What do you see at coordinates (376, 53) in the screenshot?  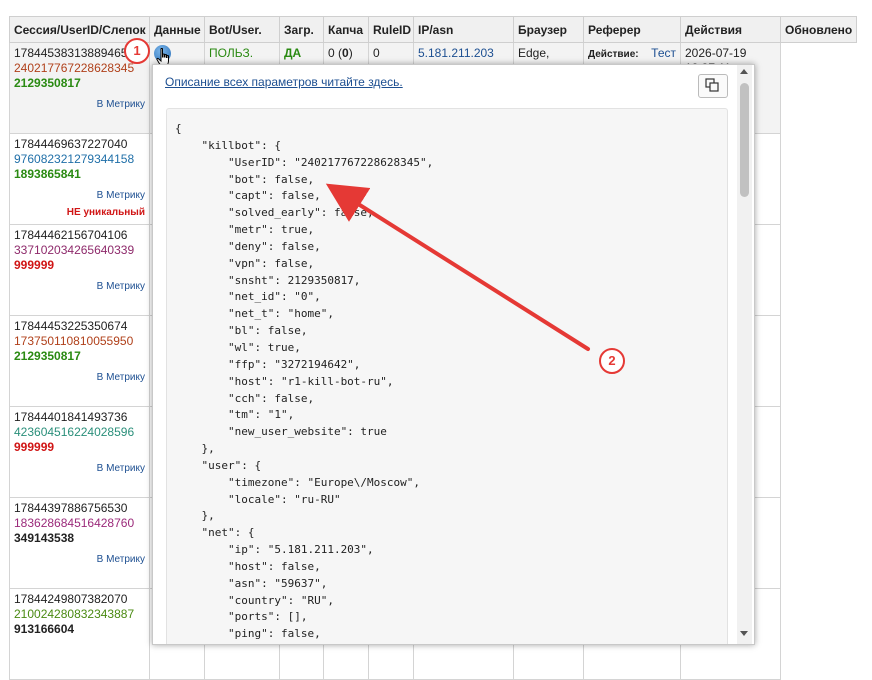 I see `ruleid-value: 0` at bounding box center [376, 53].